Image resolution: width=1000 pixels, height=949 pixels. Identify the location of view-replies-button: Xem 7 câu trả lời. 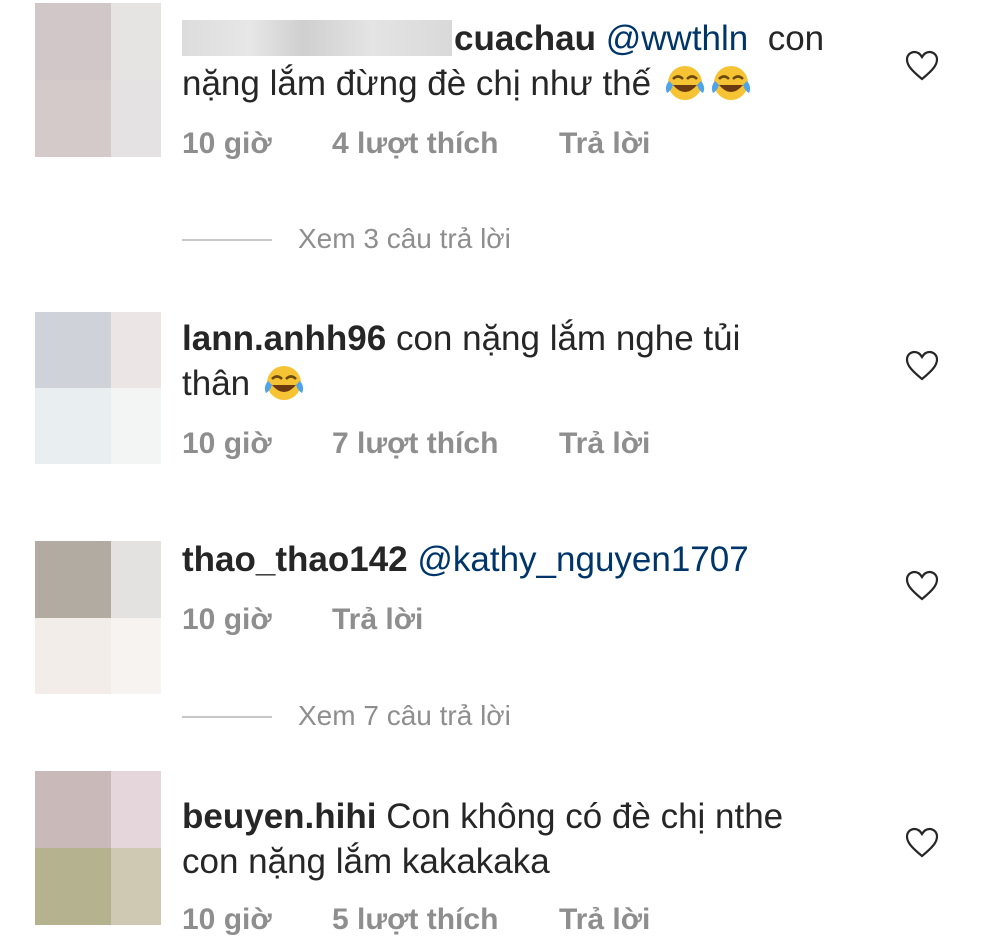
(382, 716).